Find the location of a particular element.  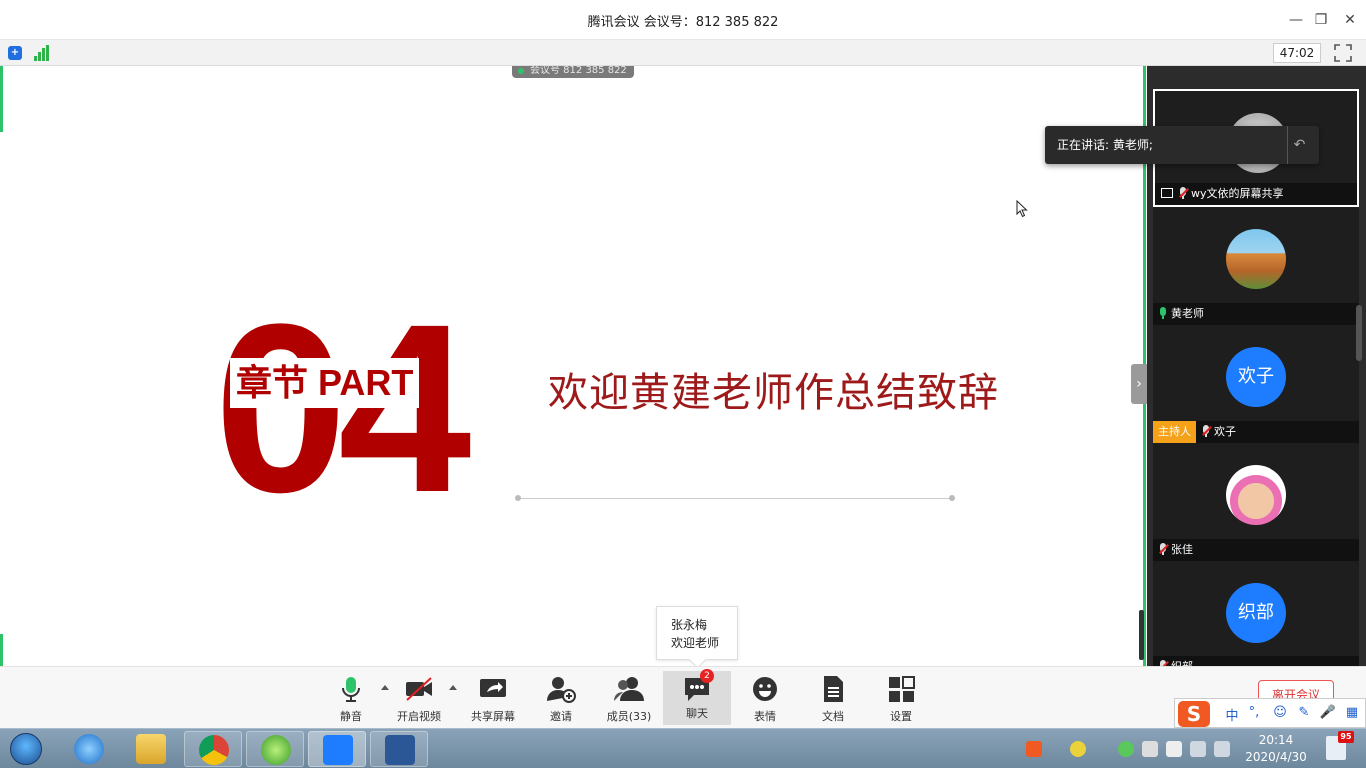

clock-date: 2020/4/30 is located at coordinates (1276, 757).